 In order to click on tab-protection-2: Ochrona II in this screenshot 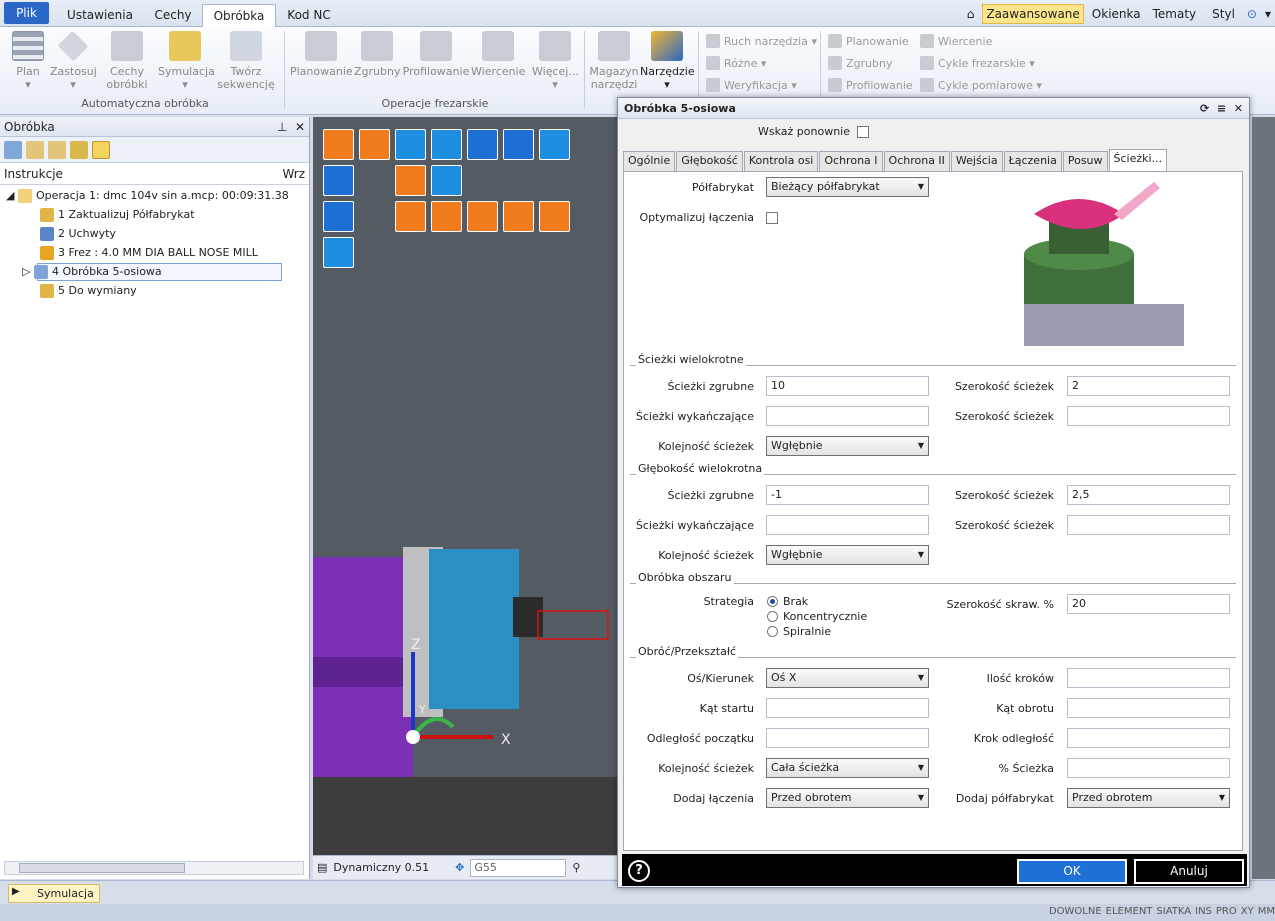, I will do `click(916, 161)`.